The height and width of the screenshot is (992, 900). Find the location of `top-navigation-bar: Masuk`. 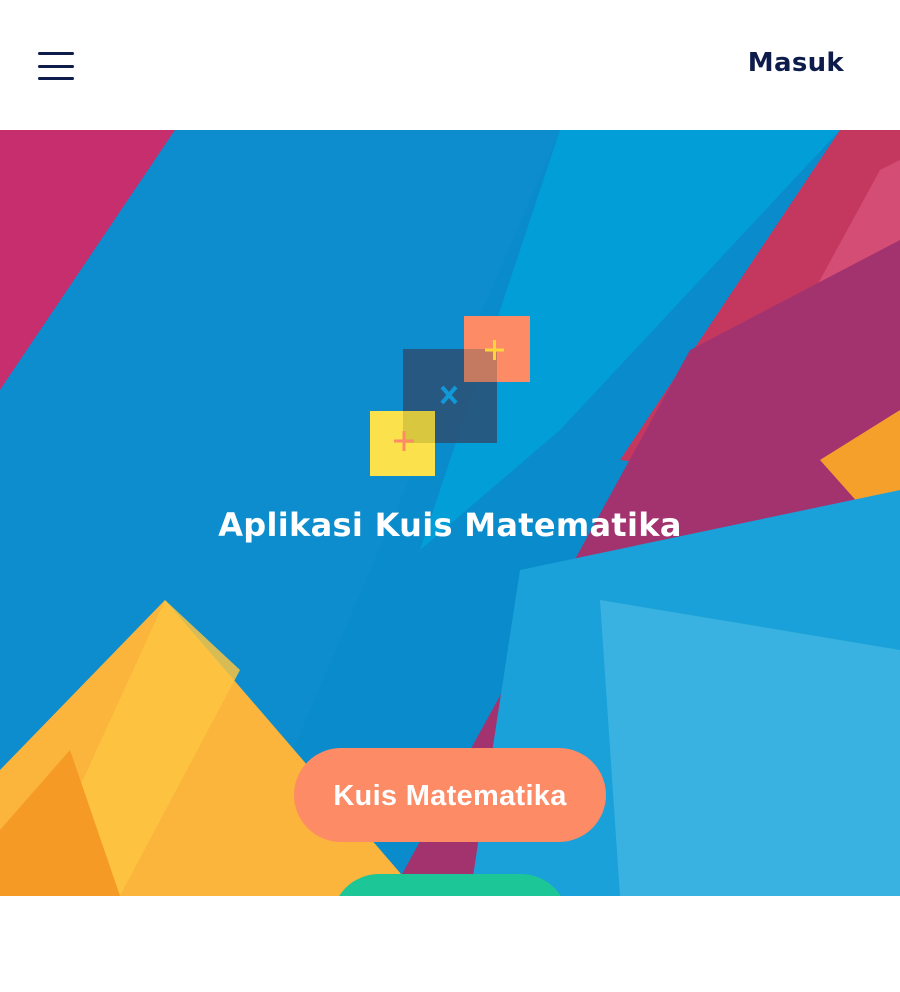

top-navigation-bar: Masuk is located at coordinates (450, 65).